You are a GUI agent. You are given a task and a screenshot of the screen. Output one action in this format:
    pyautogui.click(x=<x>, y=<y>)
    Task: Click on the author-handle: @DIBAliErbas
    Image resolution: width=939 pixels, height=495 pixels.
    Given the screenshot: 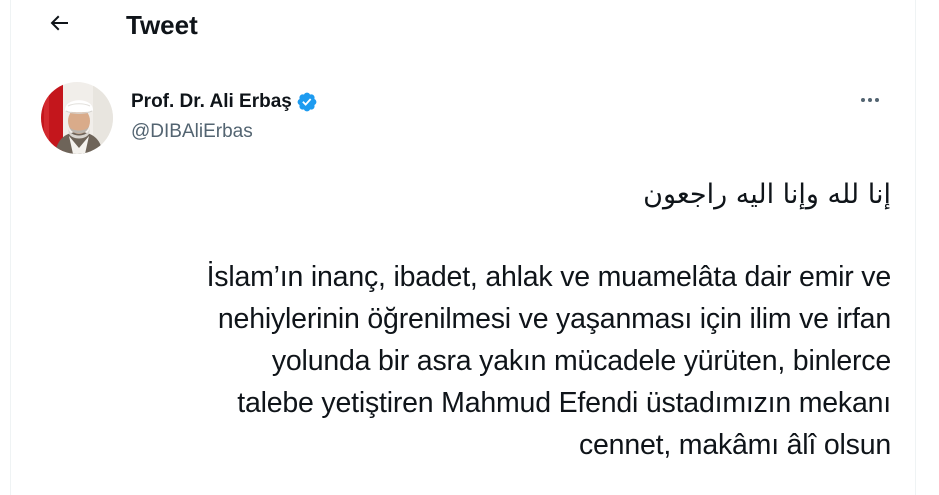 What is the action you would take?
    pyautogui.click(x=192, y=132)
    